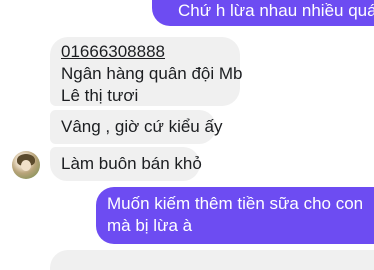  What do you see at coordinates (235, 203) in the screenshot?
I see `message-line: Muốn kiếm thêm tiền sữa cho con` at bounding box center [235, 203].